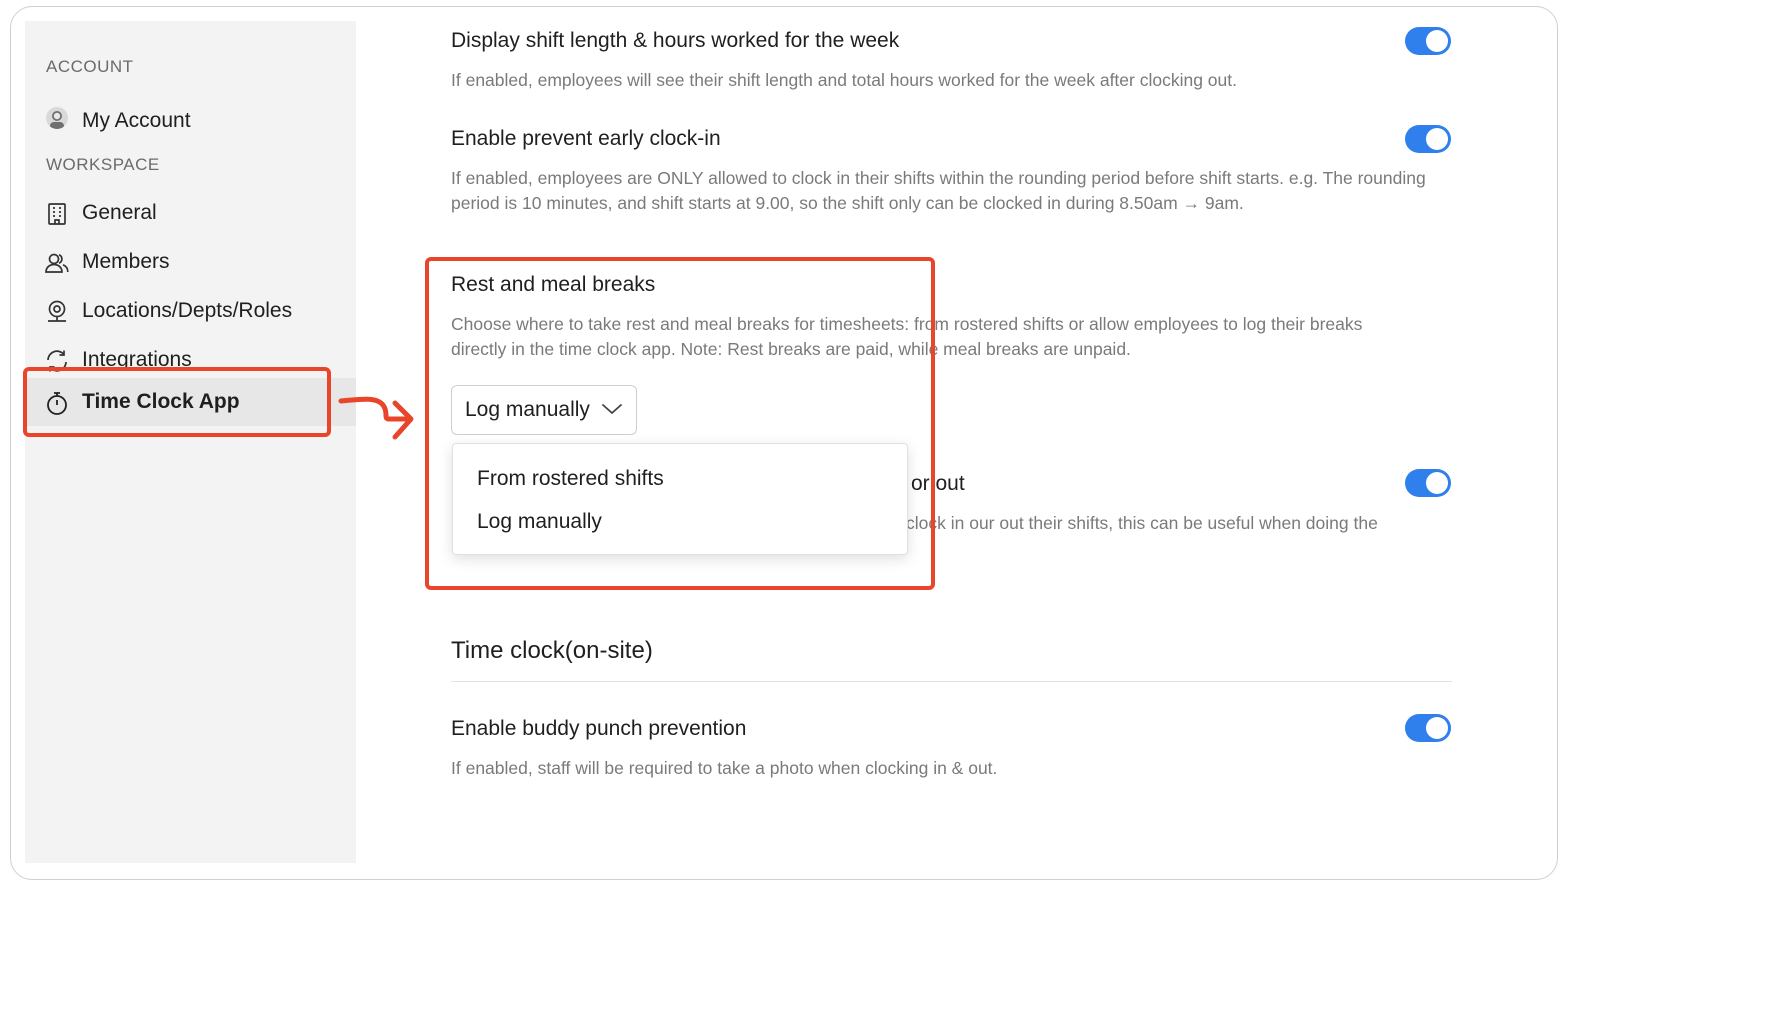 The height and width of the screenshot is (1016, 1787). I want to click on section-heading-onsite: Time clock(on-site), so click(552, 650).